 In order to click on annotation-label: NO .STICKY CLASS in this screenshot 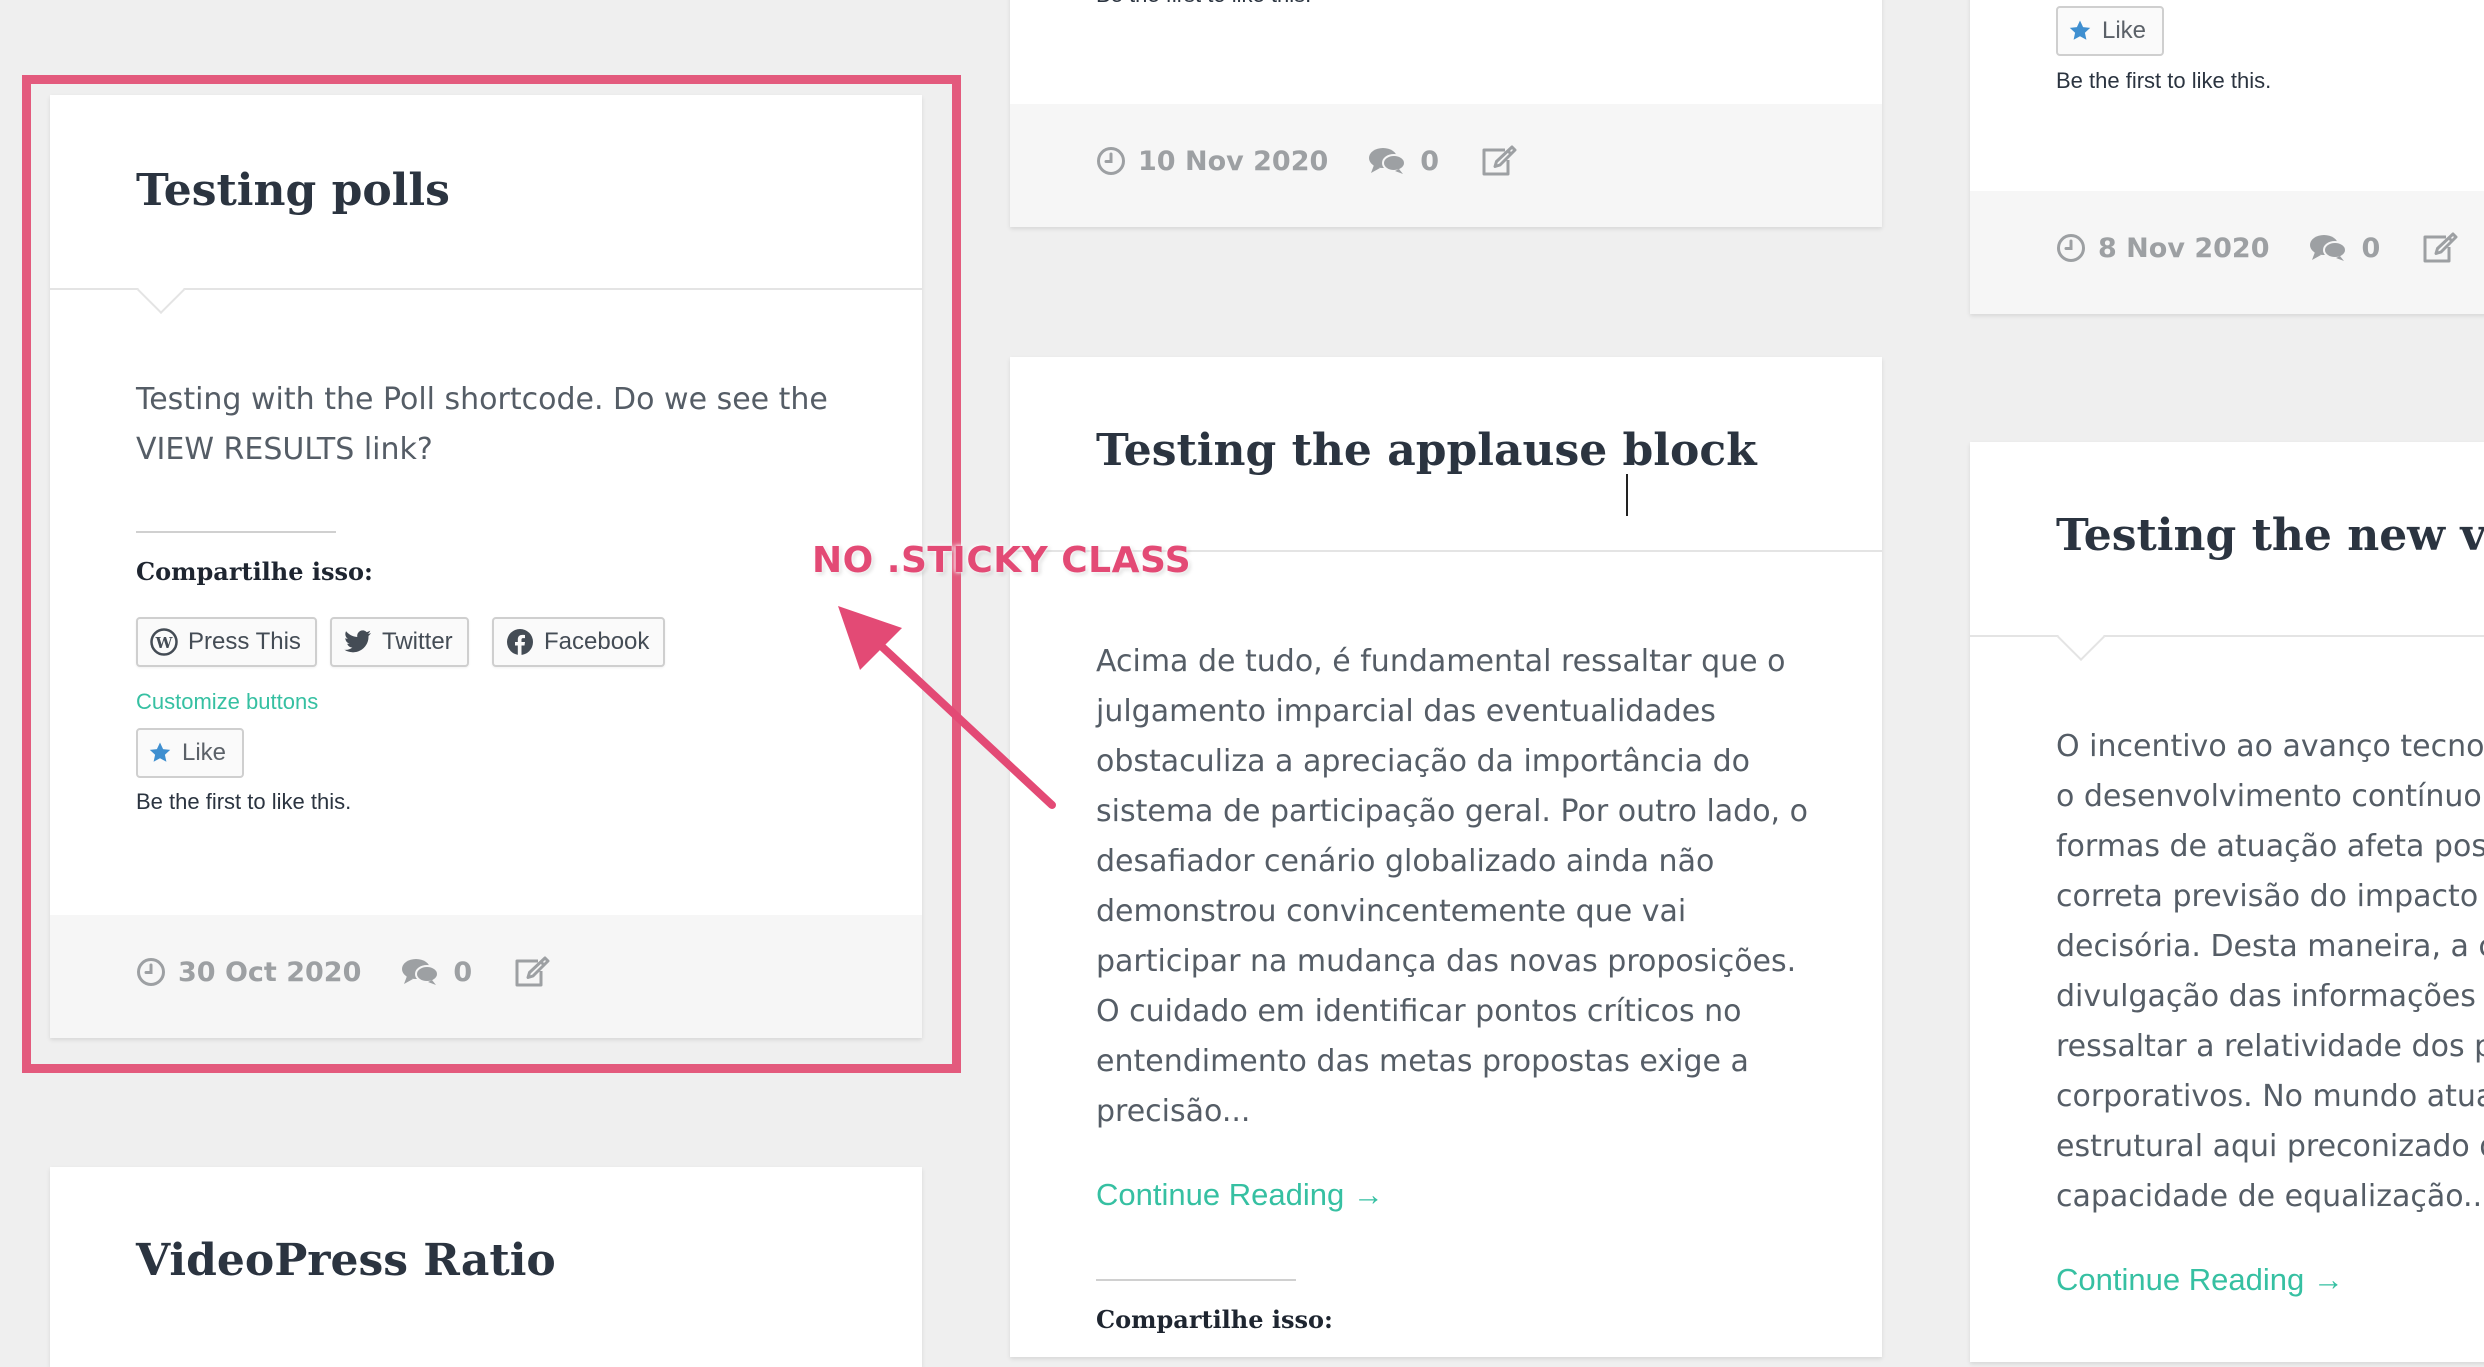, I will do `click(1002, 560)`.